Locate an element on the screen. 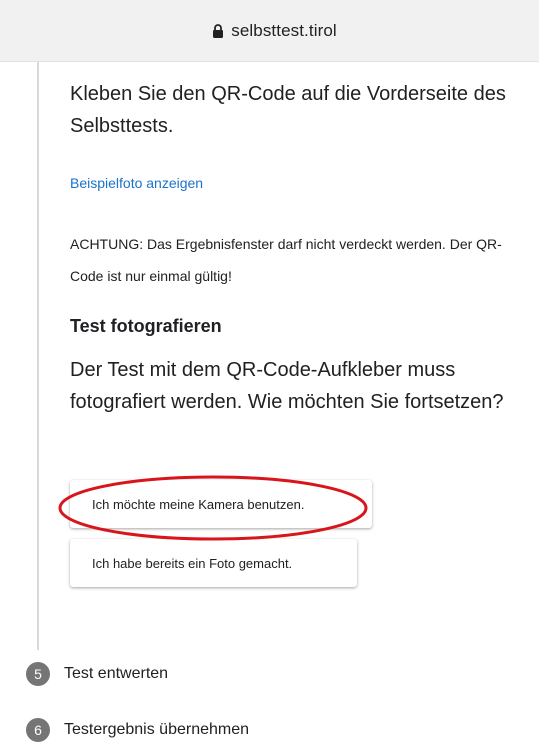 The height and width of the screenshot is (742, 539). step-label: Test entwerten is located at coordinates (116, 673).